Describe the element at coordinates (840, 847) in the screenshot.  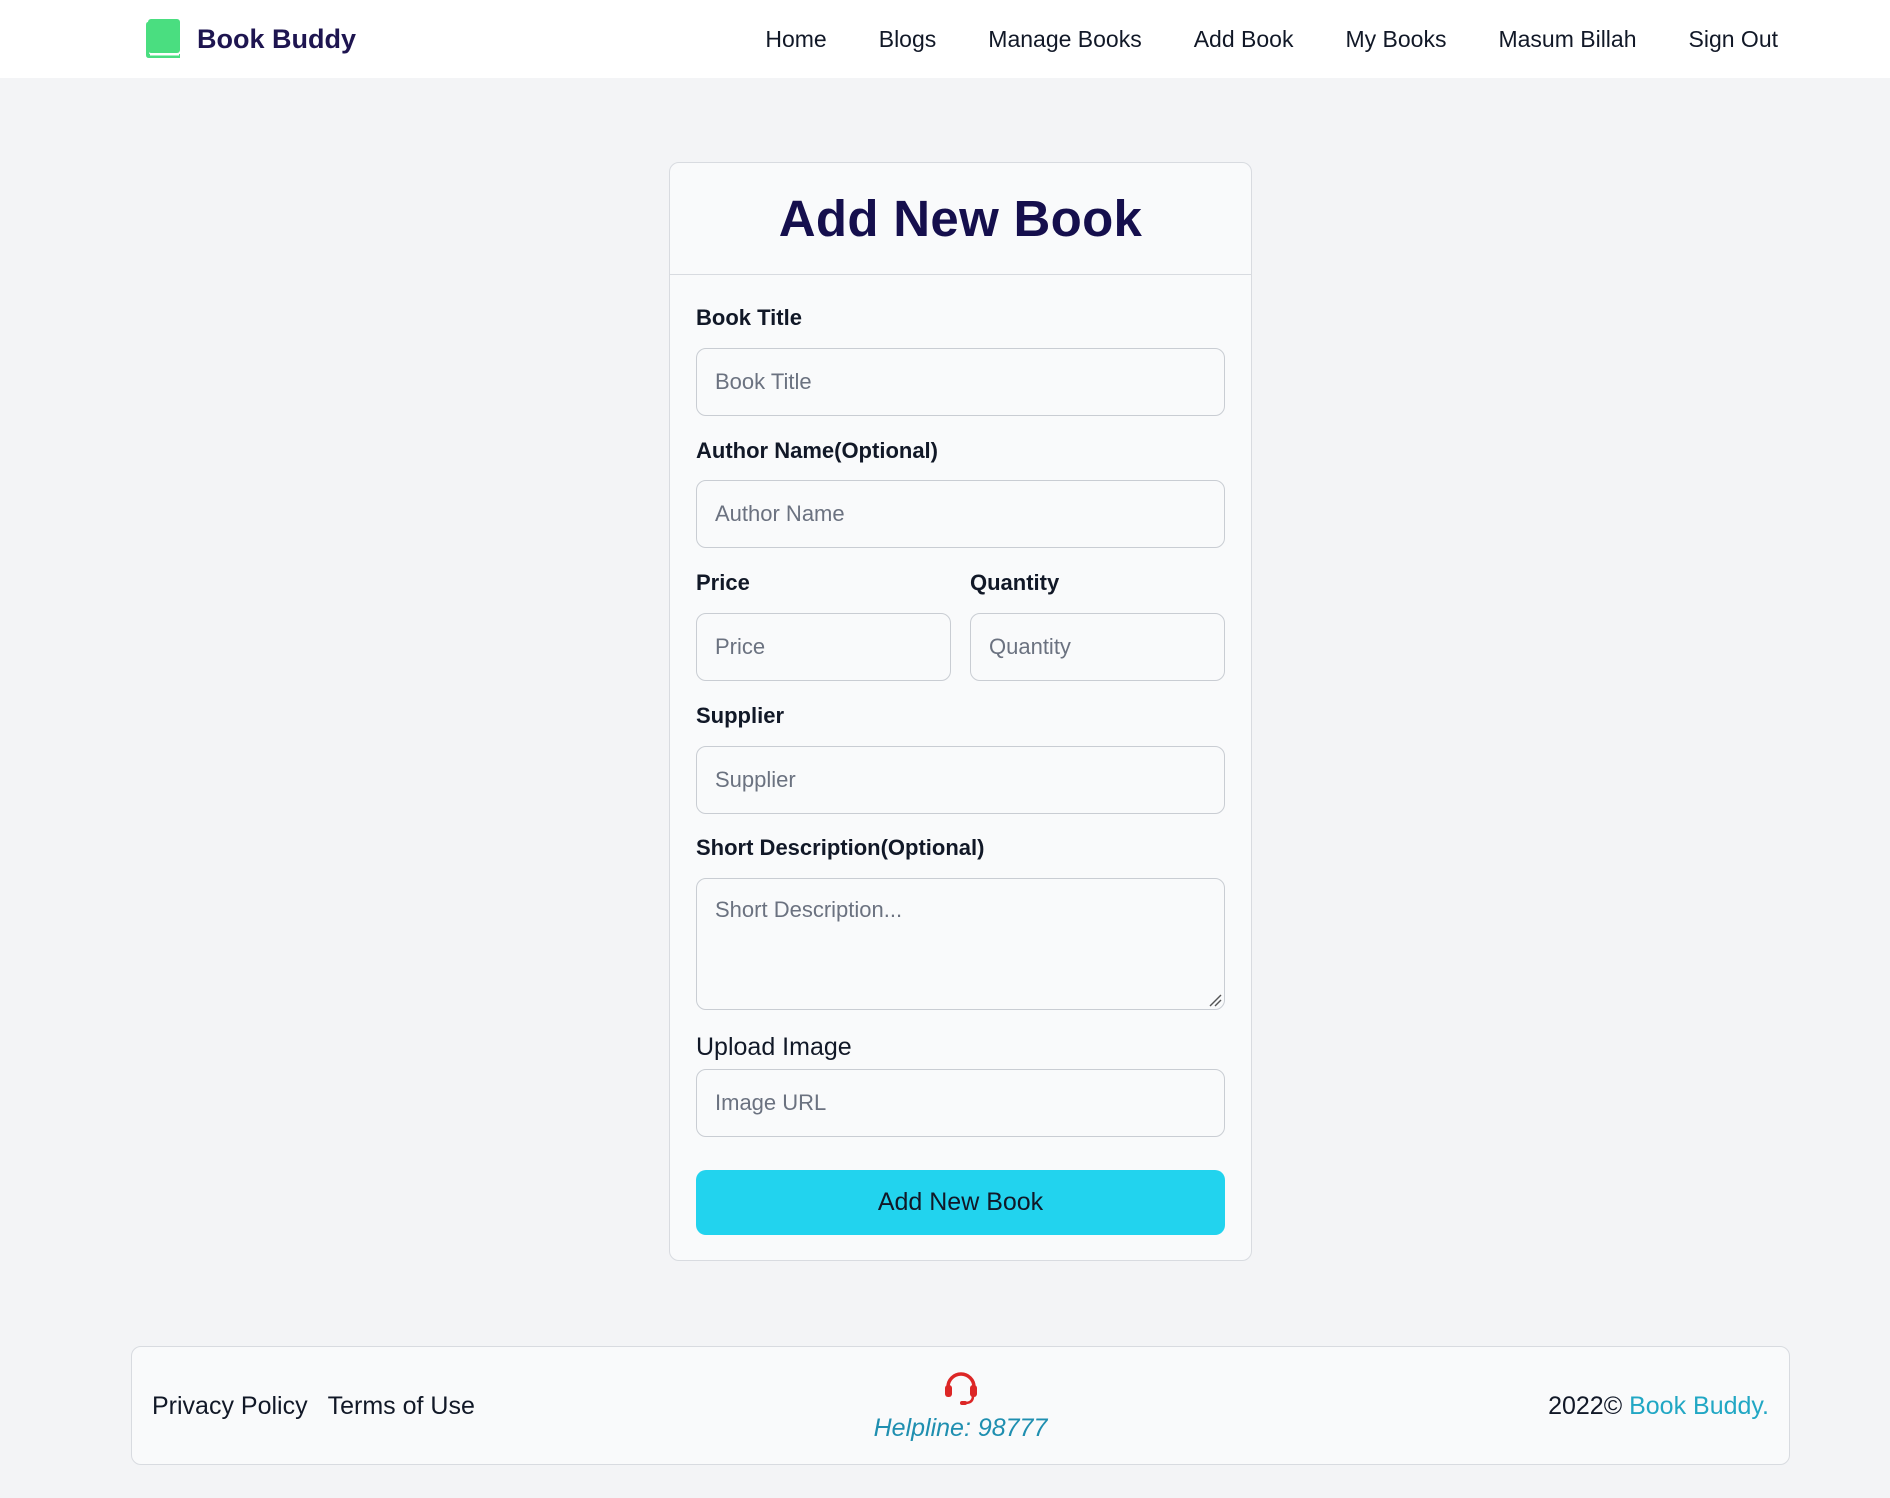
I see `short-description-label: Short Description(Optional)` at that location.